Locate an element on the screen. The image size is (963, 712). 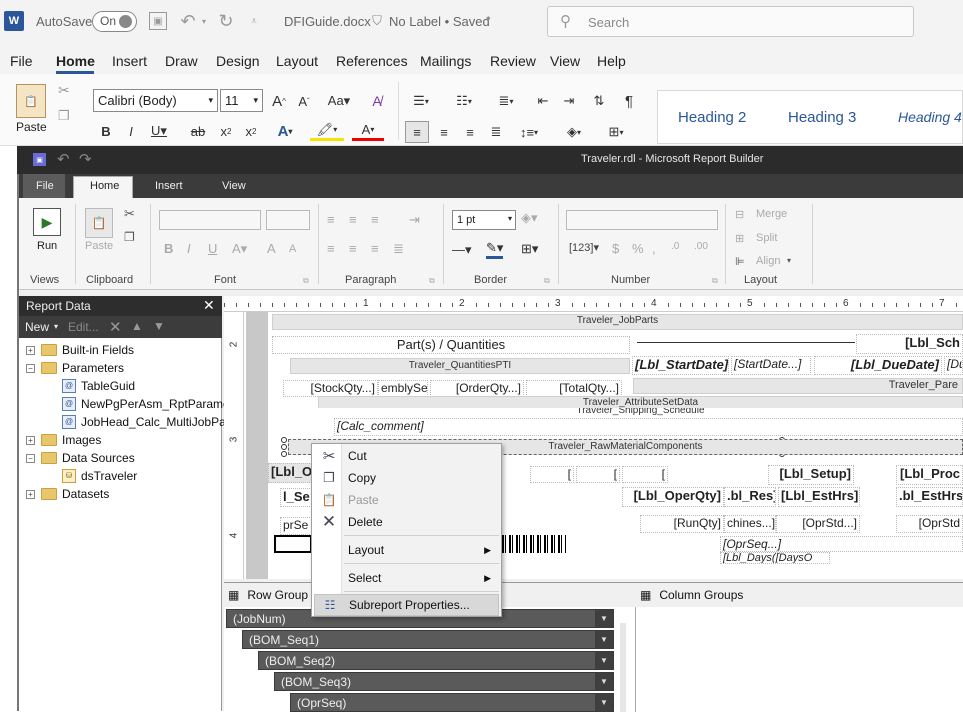
search-box: ⚲ Search is located at coordinates (730, 21).